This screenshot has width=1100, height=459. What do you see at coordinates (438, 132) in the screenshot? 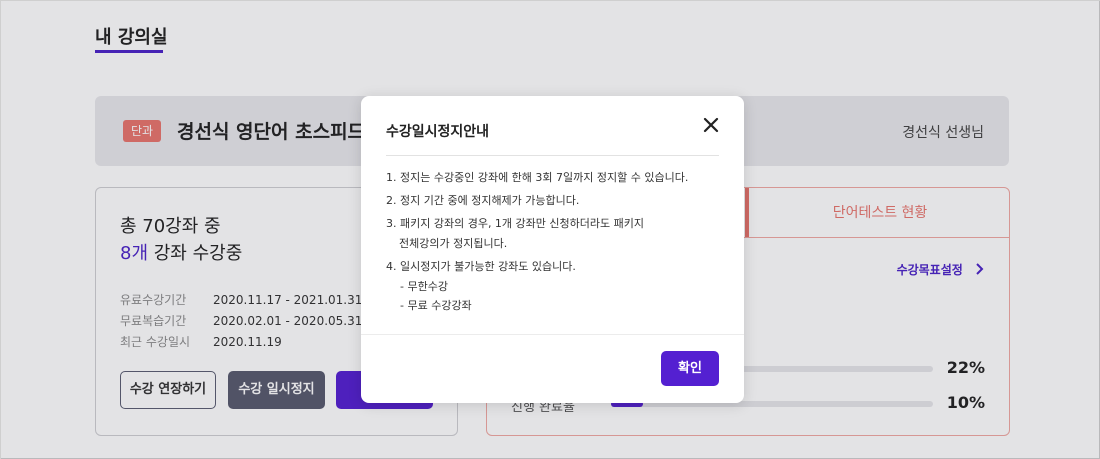
I see `modal-title: 수강일시정지안내` at bounding box center [438, 132].